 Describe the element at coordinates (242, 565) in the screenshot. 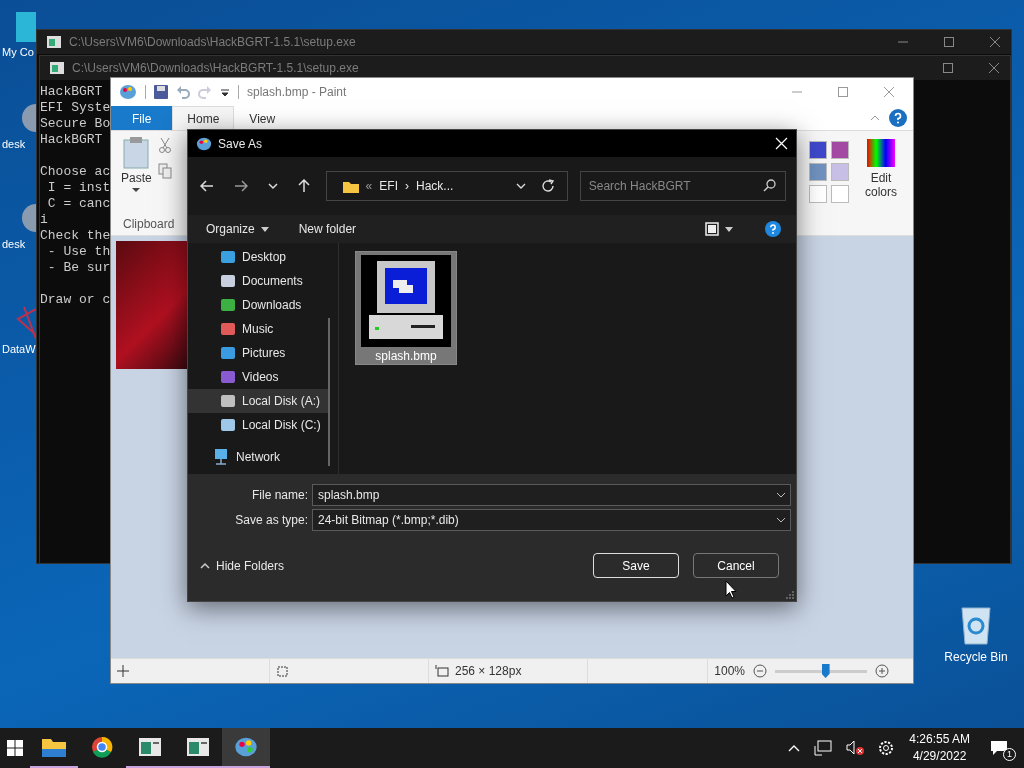

I see `hide-folders-button: Hide Folders` at that location.